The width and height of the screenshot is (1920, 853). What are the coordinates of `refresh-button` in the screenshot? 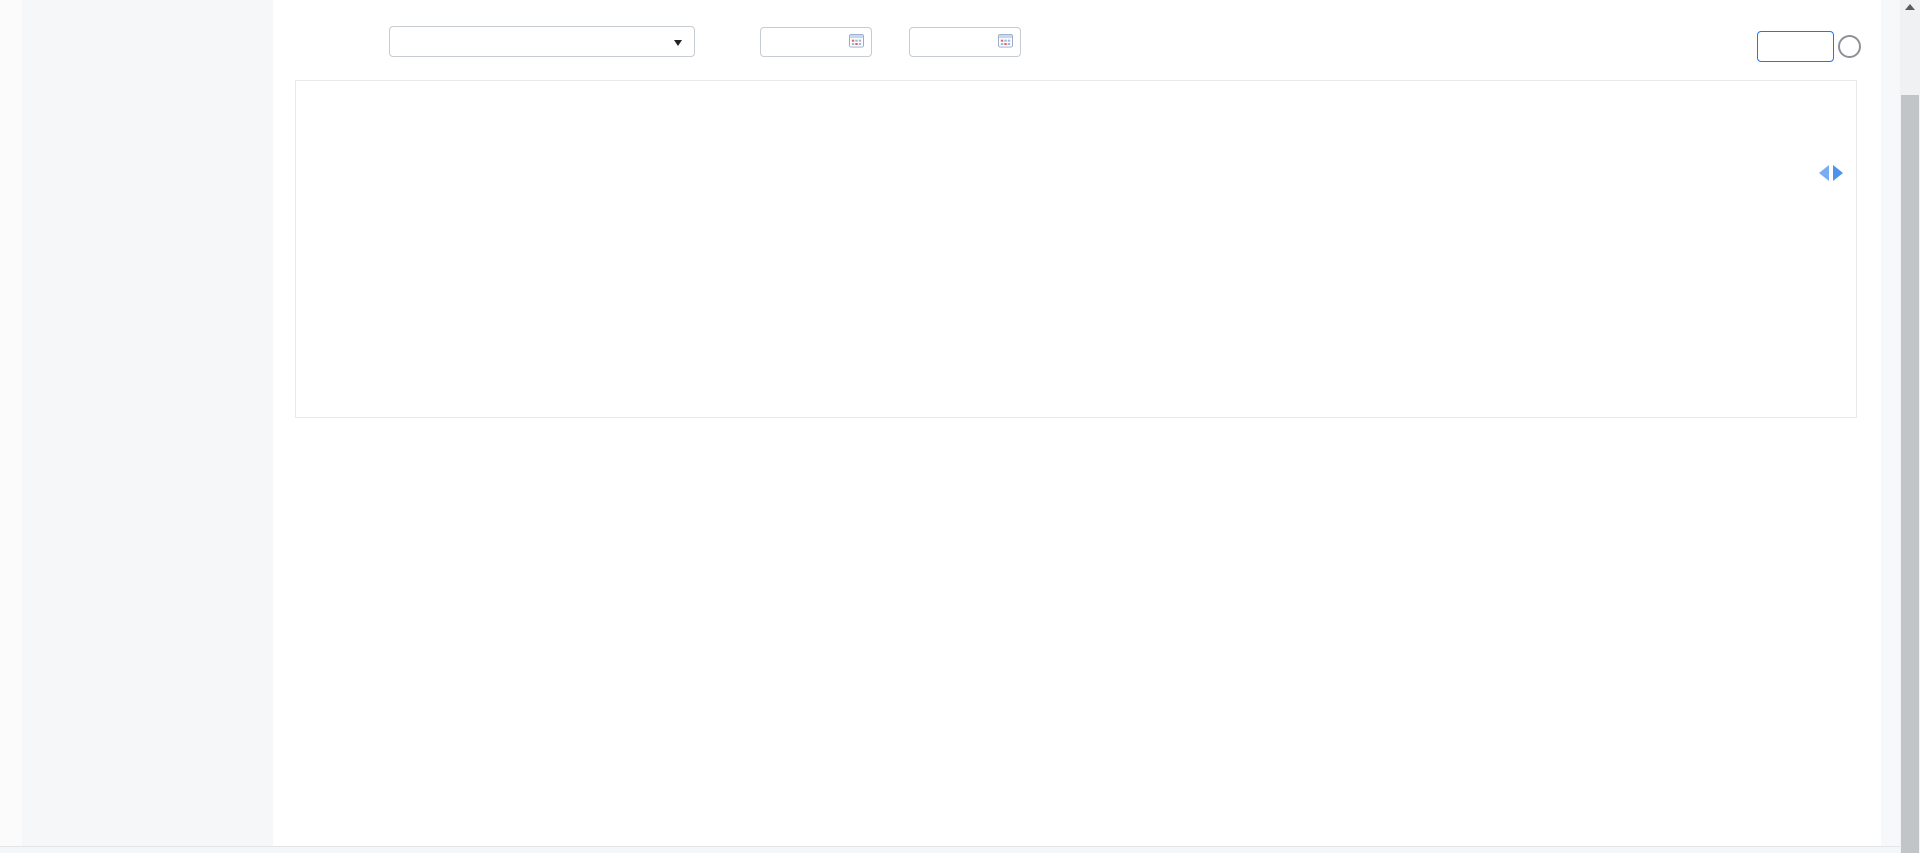 It's located at (1795, 46).